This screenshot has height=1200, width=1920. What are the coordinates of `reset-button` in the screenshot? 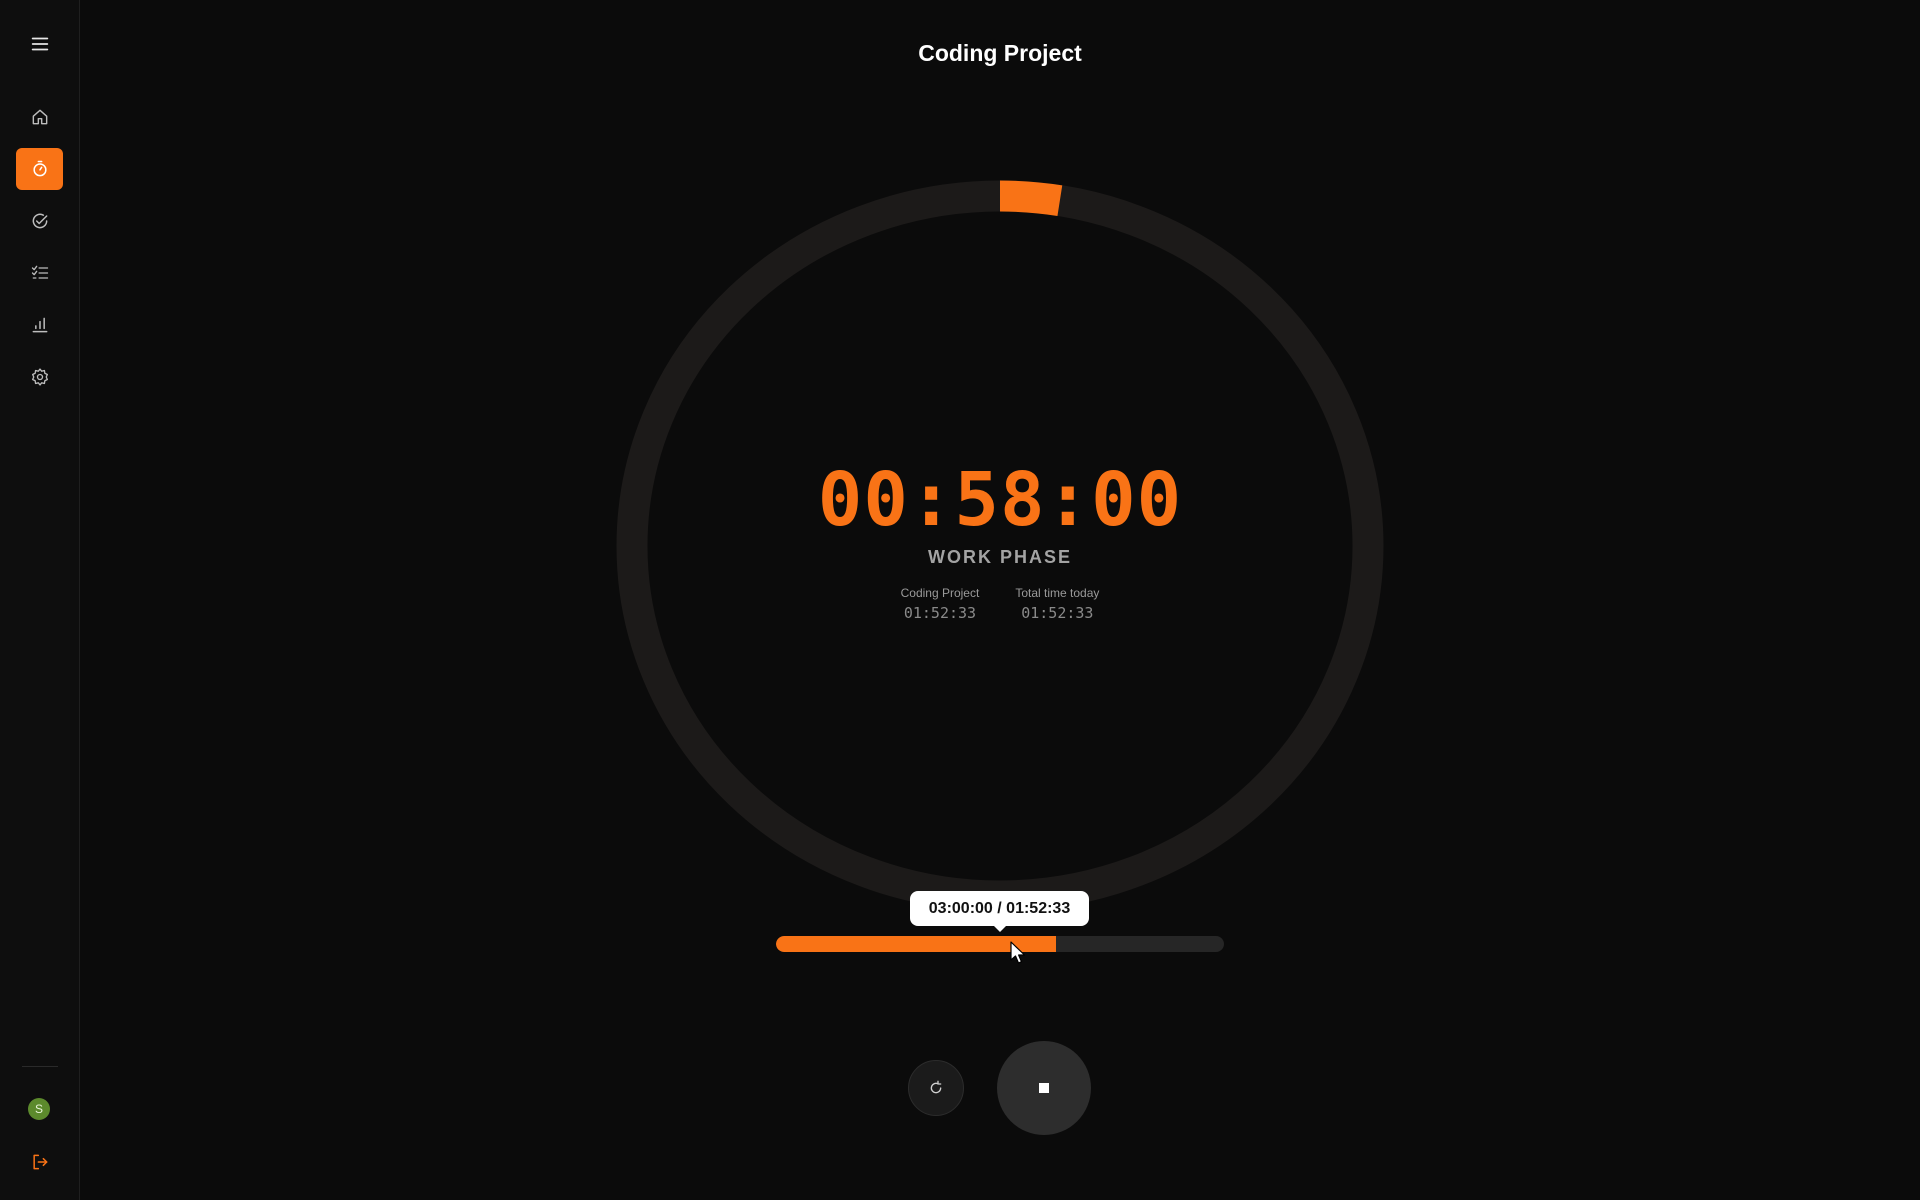 It's located at (936, 1088).